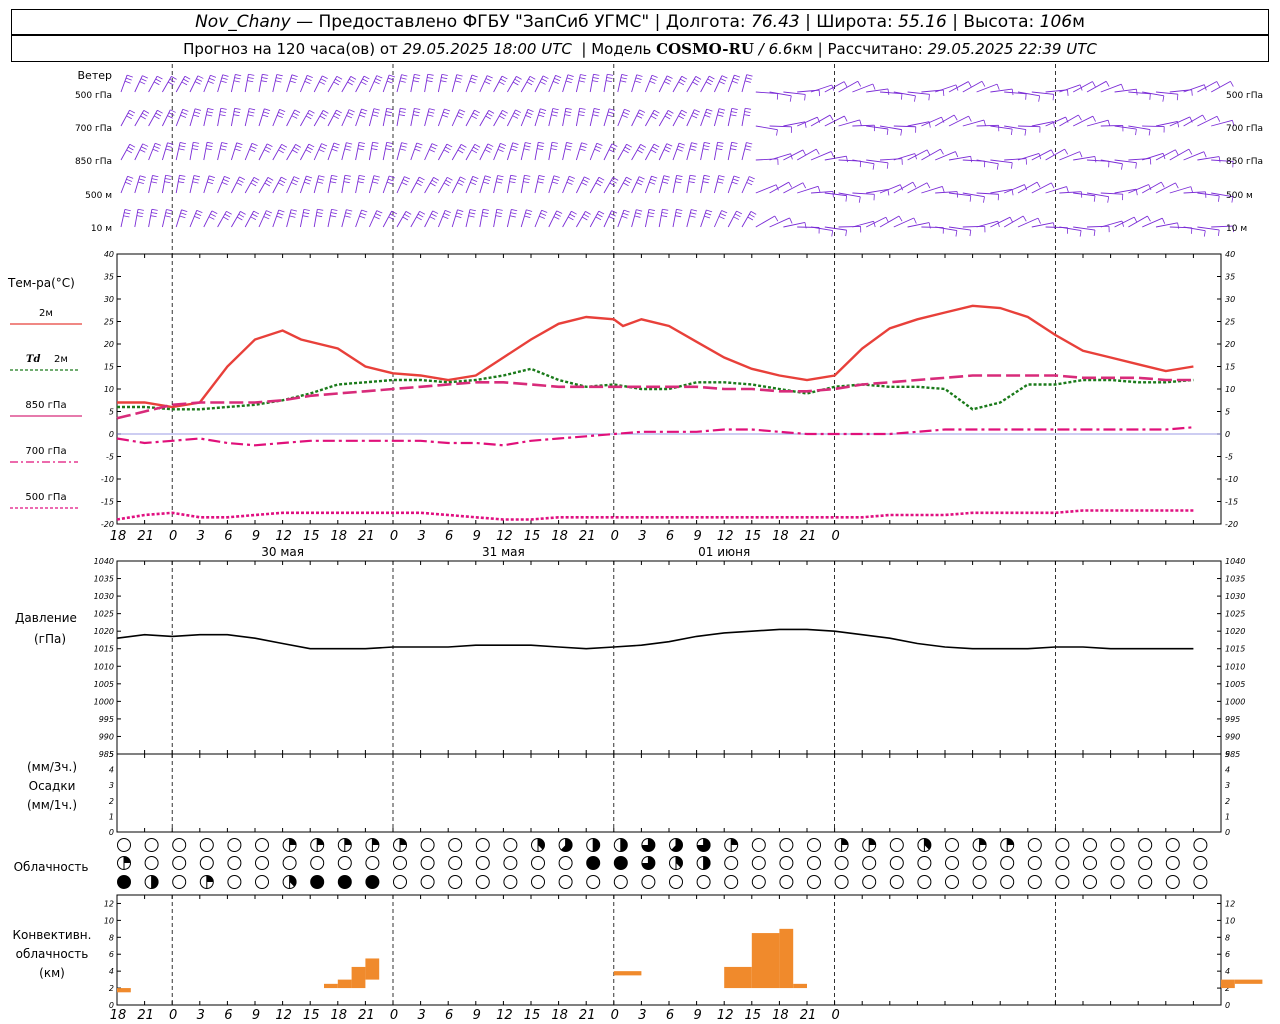 This screenshot has width=1280, height=1024. What do you see at coordinates (61, 359) in the screenshot?
I see `legend-td-label-b: 2м` at bounding box center [61, 359].